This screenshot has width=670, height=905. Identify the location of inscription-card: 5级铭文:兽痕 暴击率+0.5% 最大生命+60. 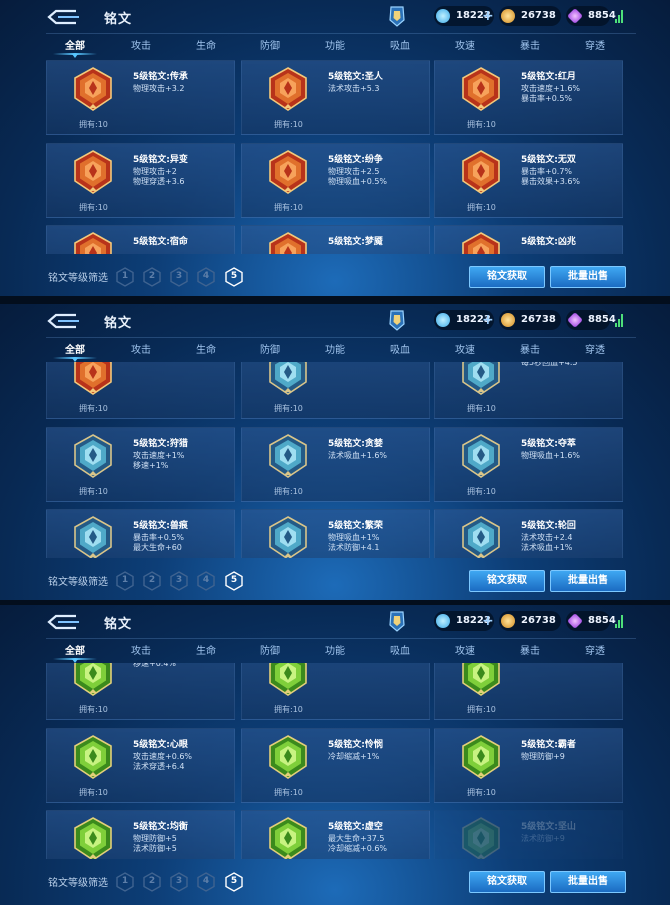
(140, 533).